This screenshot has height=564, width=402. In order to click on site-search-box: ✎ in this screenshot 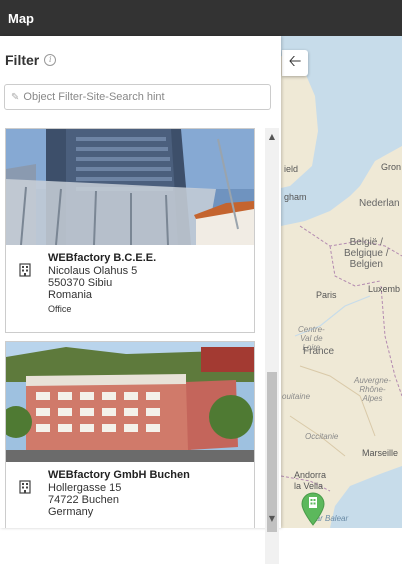, I will do `click(137, 97)`.